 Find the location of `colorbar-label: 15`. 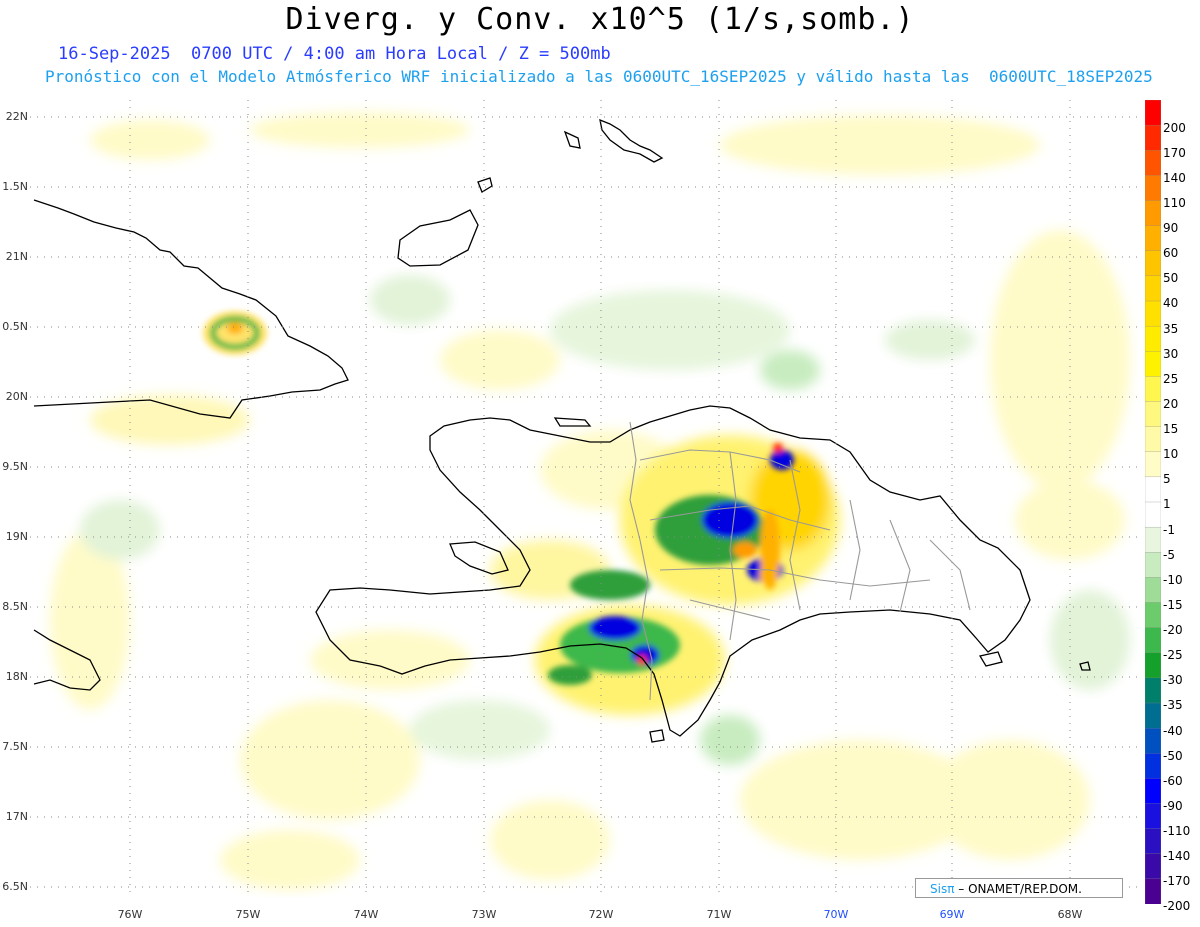

colorbar-label: 15 is located at coordinates (1171, 429).